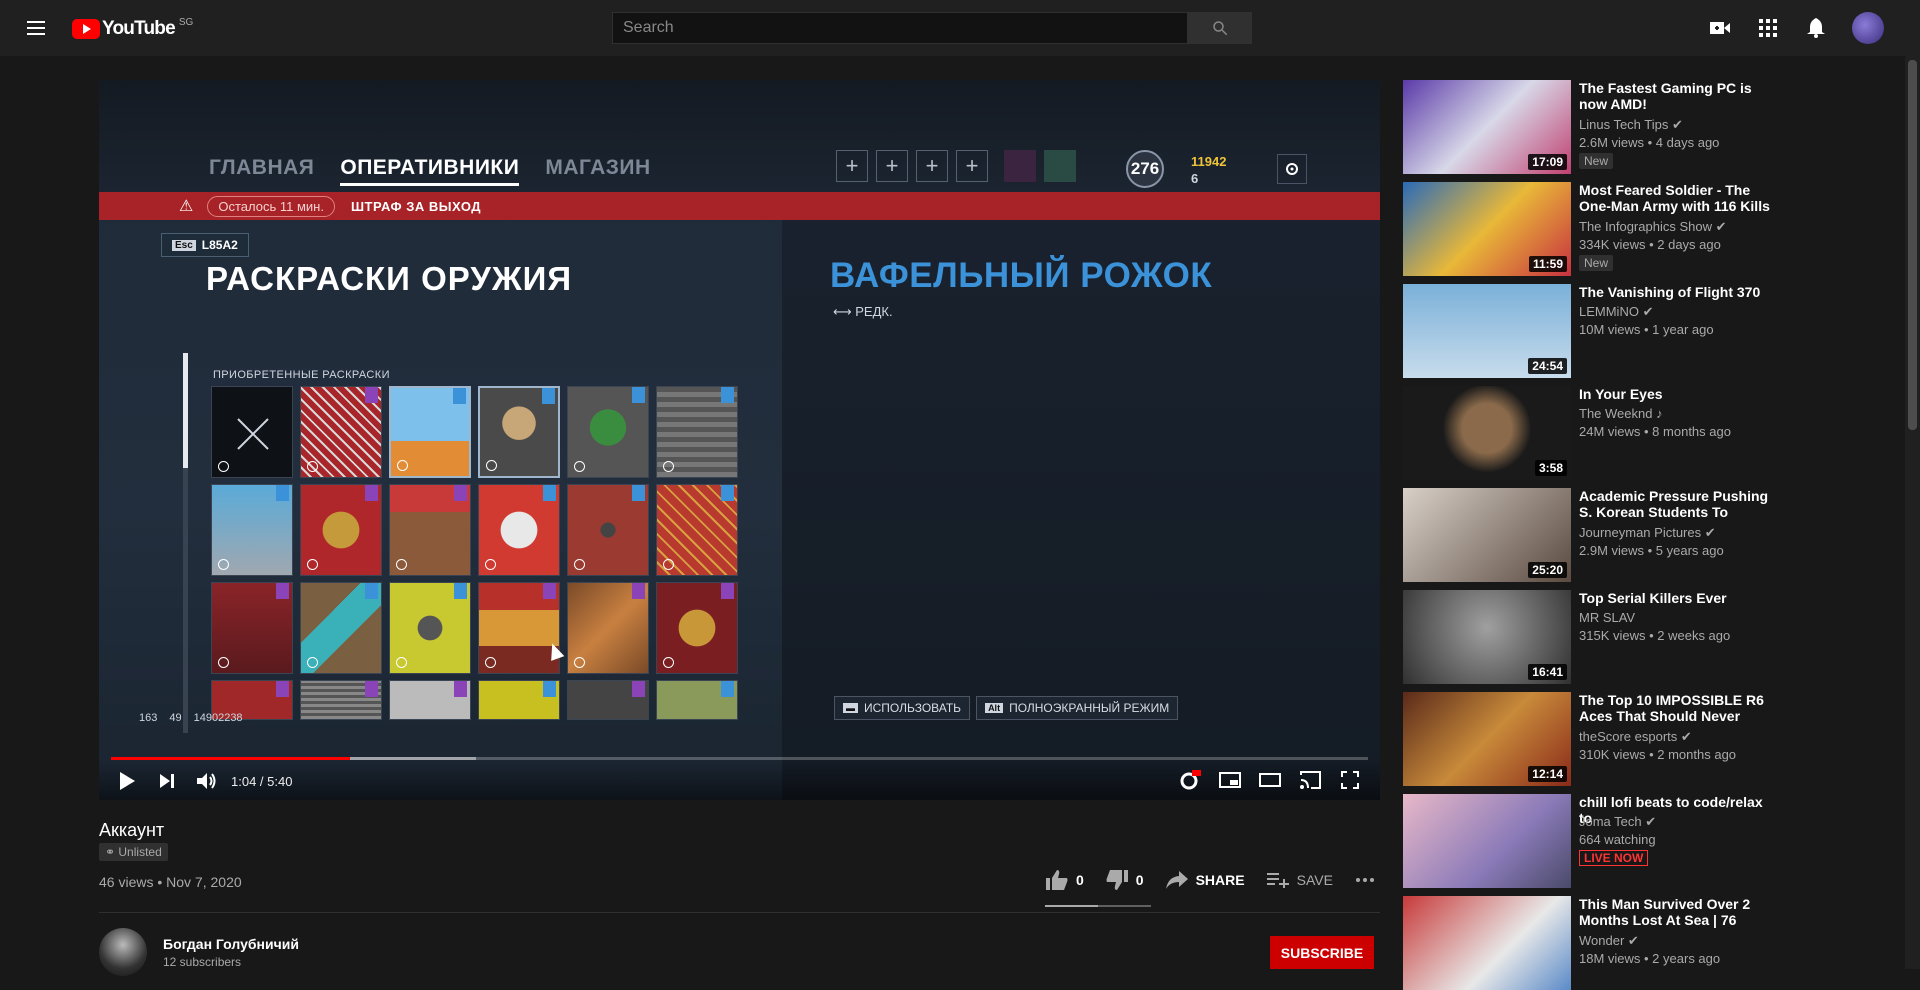 The height and width of the screenshot is (990, 1920). Describe the element at coordinates (1487, 739) in the screenshot. I see `video-thumbnail: 12:14` at that location.